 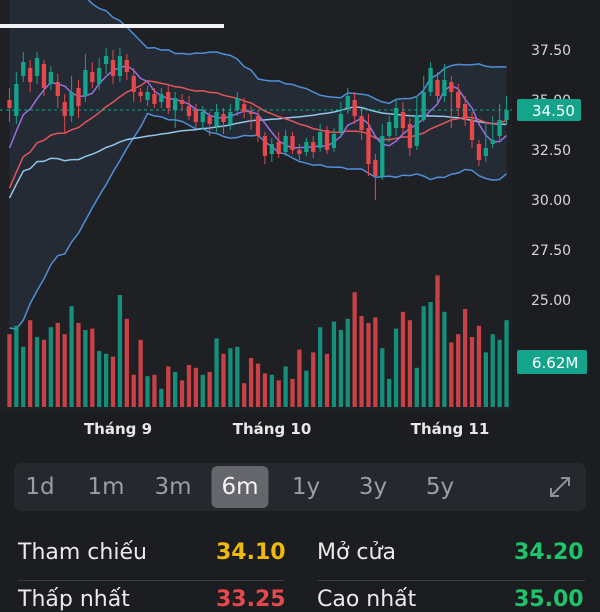 I want to click on period-tab-5y: 5y, so click(x=440, y=487).